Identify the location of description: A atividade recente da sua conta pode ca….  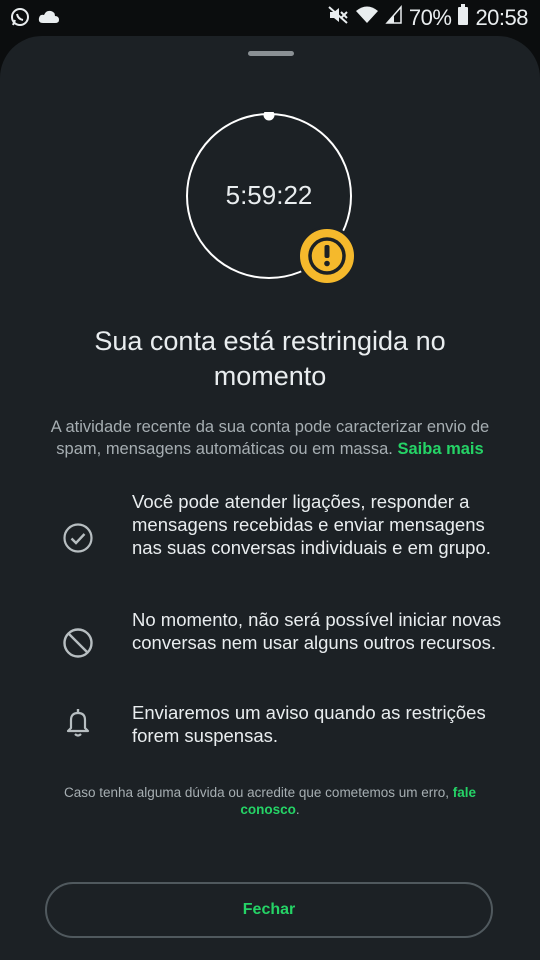
(270, 438).